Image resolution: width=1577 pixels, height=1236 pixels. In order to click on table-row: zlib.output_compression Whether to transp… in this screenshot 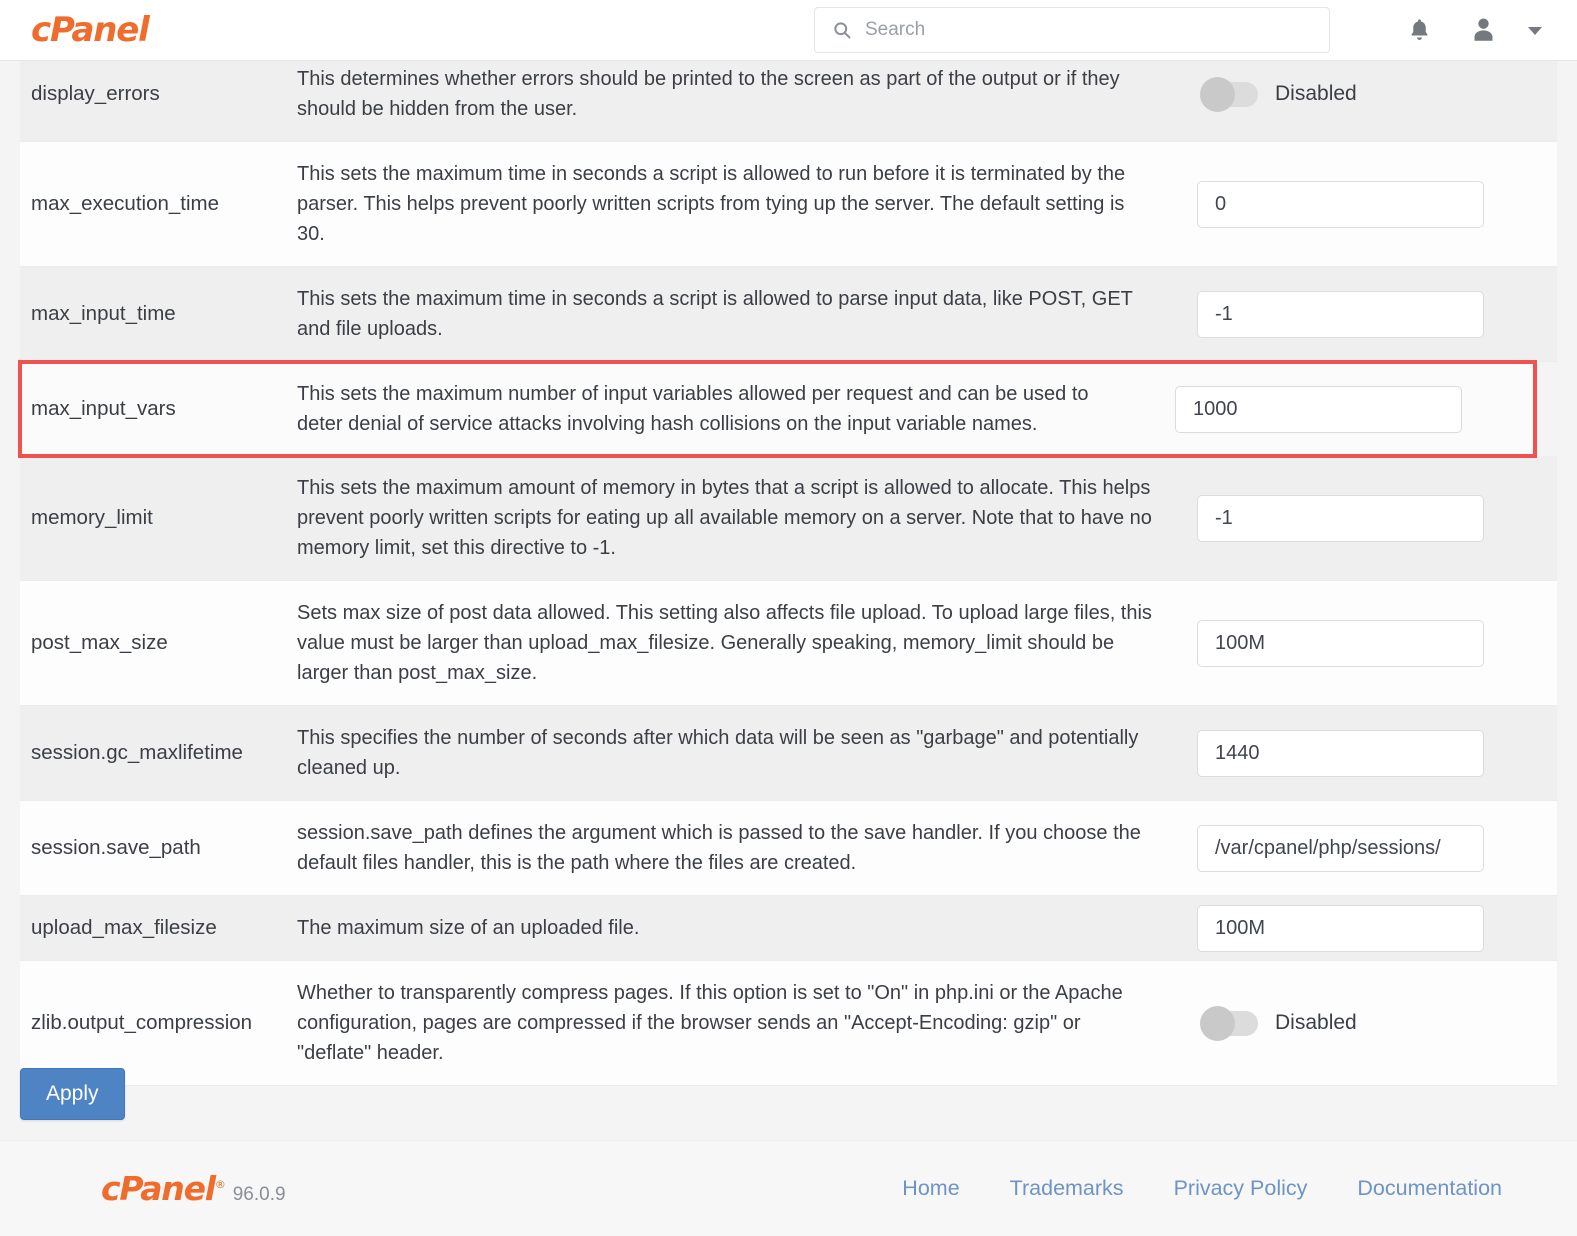, I will do `click(788, 1023)`.